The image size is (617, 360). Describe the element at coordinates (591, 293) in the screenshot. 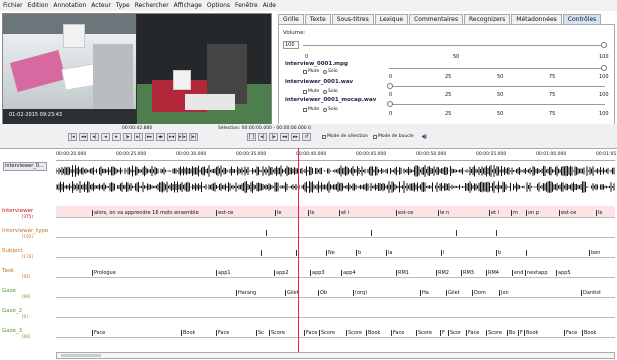

I see `annotation: Dantist` at that location.